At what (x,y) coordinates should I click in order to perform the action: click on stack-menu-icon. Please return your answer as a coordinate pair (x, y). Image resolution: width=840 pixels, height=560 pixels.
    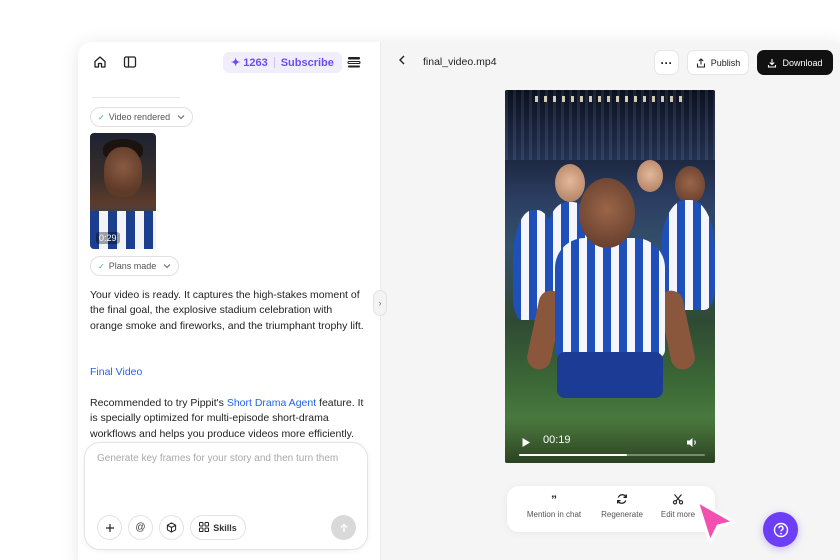
    Looking at the image, I should click on (354, 64).